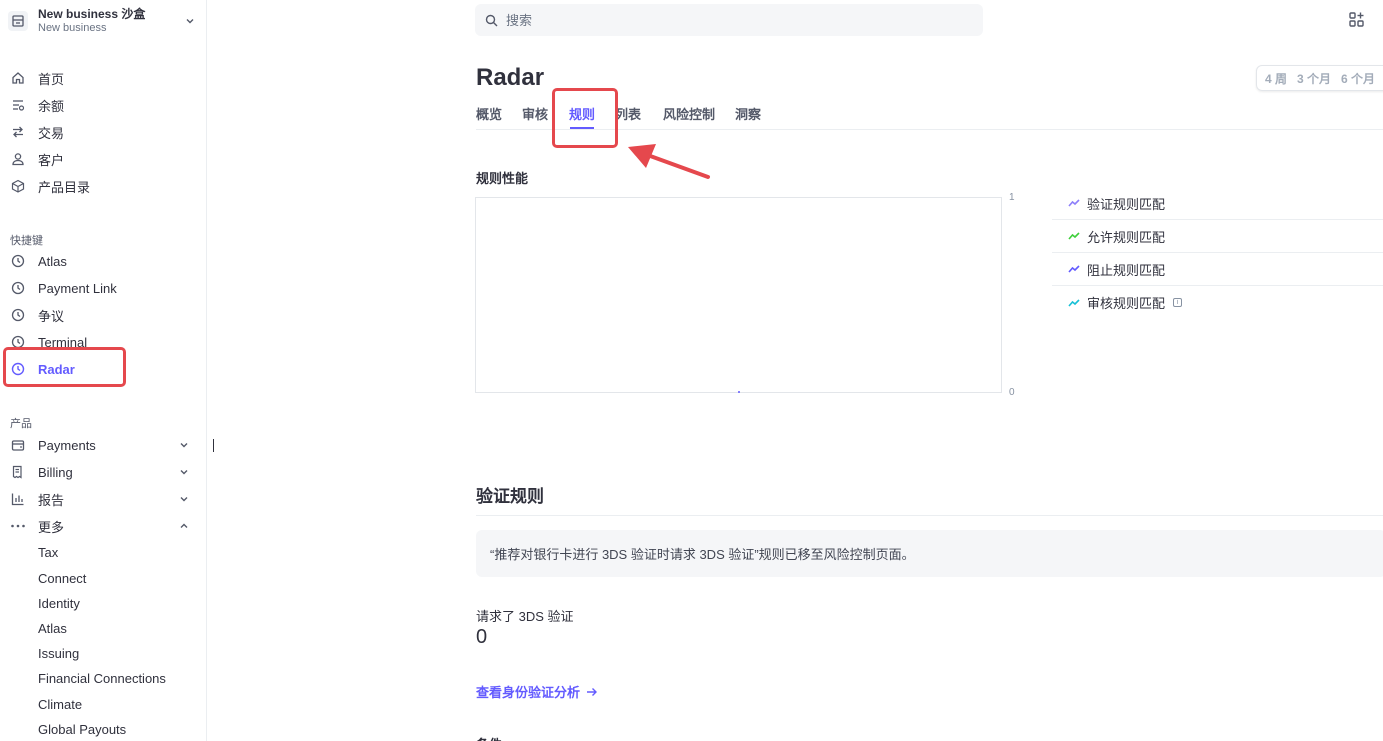 The height and width of the screenshot is (741, 1383). I want to click on receipt-icon, so click(18, 472).